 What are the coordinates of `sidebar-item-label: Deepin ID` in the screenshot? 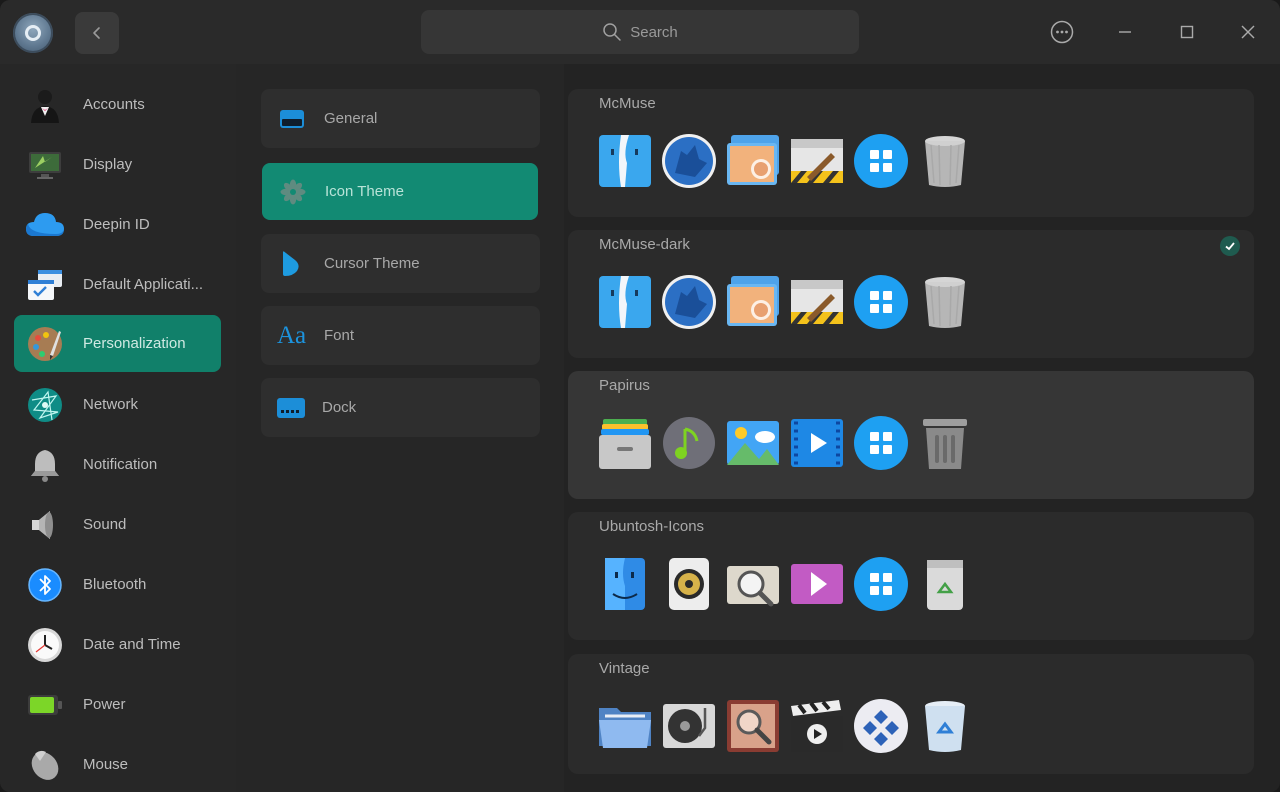 It's located at (116, 224).